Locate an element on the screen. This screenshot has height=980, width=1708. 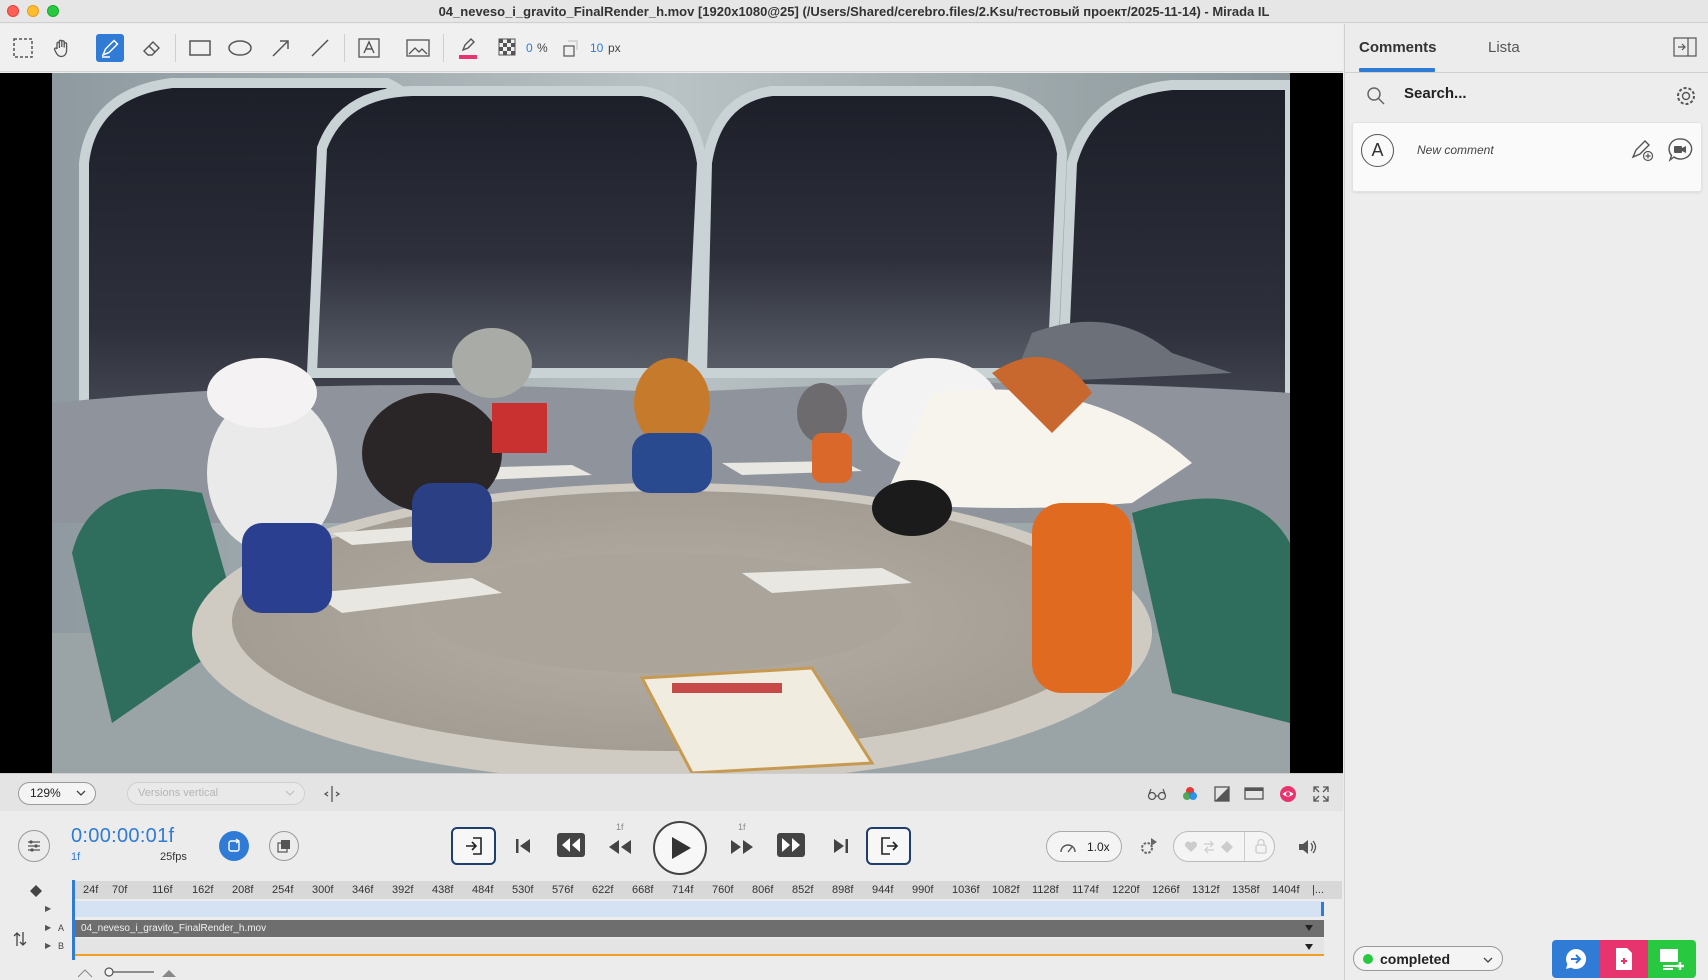
export-document-button is located at coordinates (1624, 959).